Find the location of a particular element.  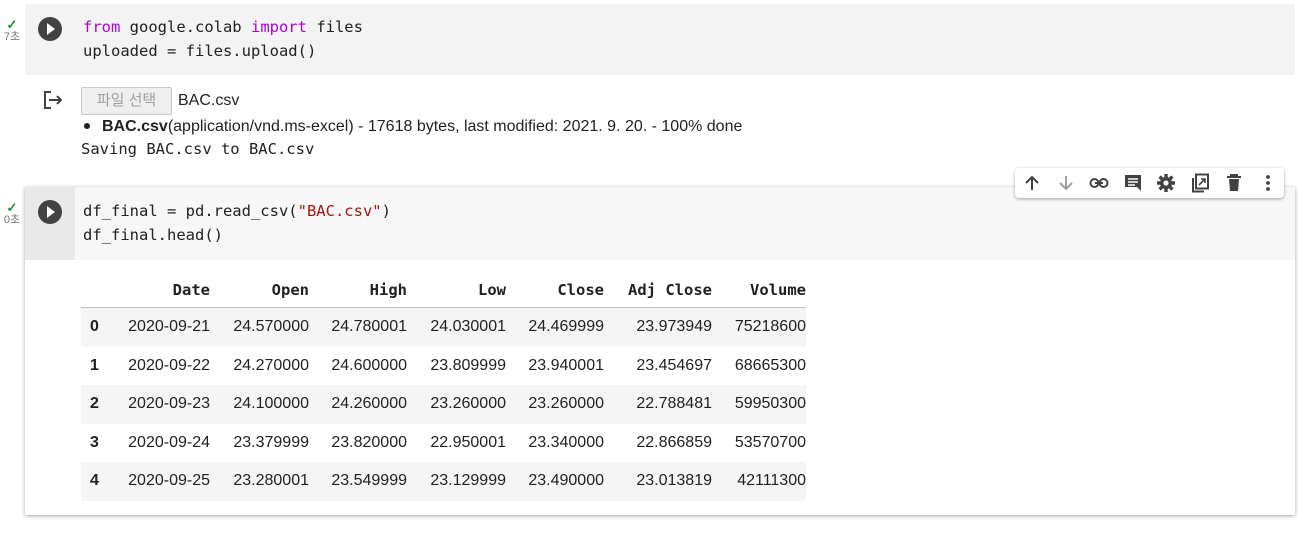

table-cell: 2020-09-24 is located at coordinates (169, 442).